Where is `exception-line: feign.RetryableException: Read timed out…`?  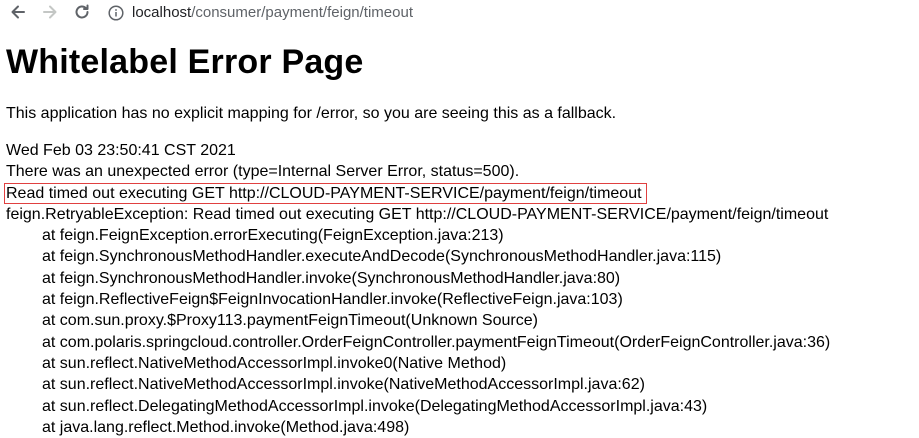 exception-line: feign.RetryableException: Read timed out… is located at coordinates (417, 214).